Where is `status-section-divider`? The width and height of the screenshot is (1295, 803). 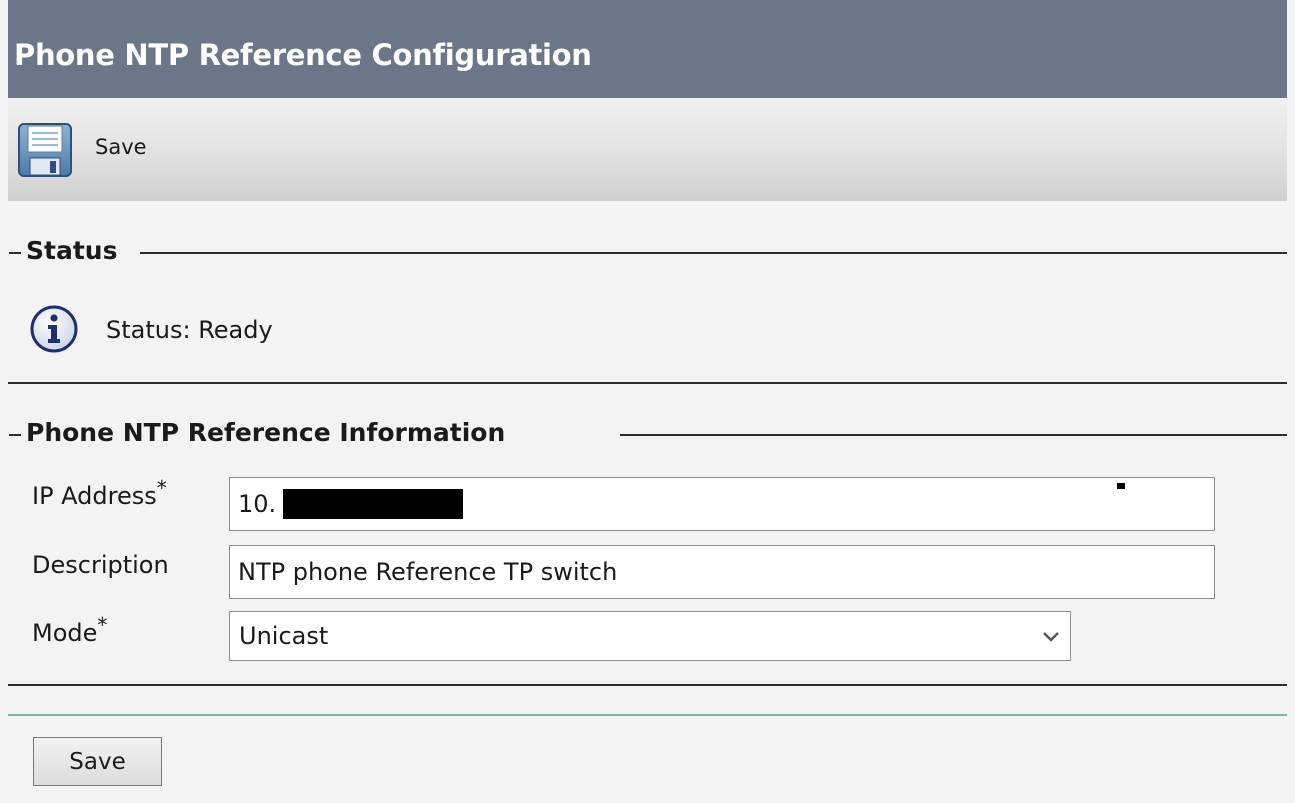
status-section-divider is located at coordinates (647, 383).